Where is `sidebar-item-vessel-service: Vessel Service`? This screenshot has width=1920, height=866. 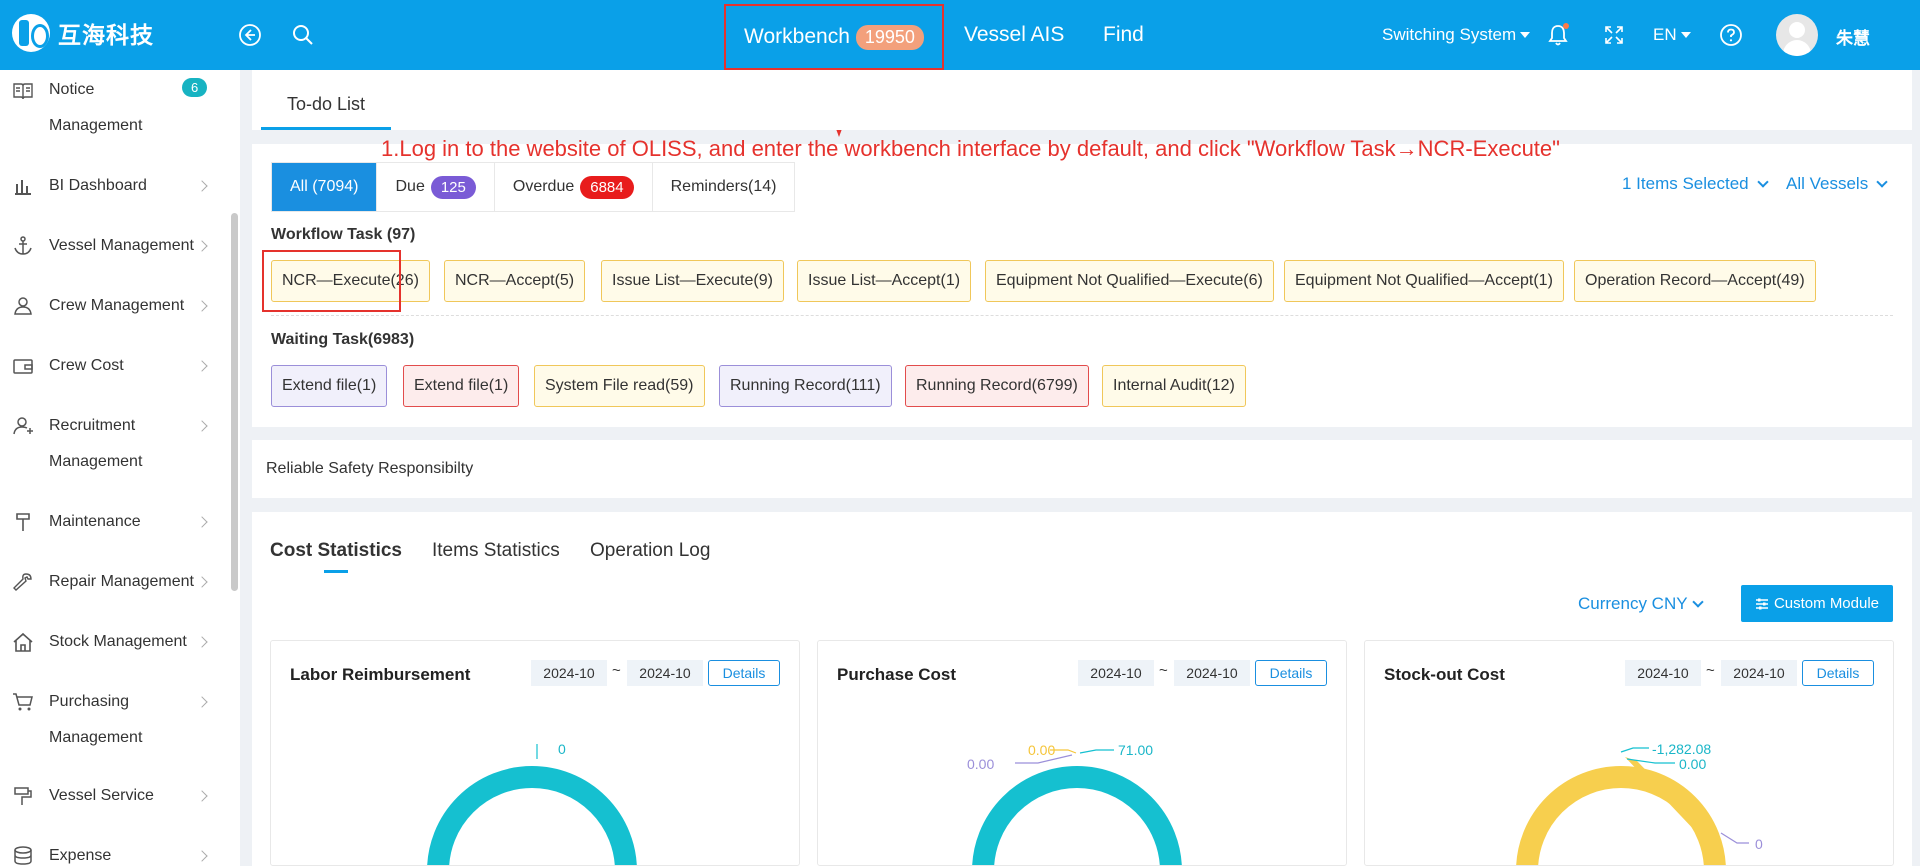
sidebar-item-vessel-service: Vessel Service is located at coordinates (120, 796).